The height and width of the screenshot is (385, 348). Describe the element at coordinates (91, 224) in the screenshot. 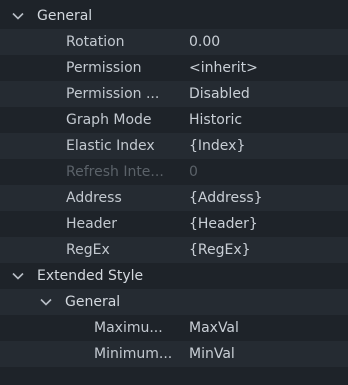

I see `property-name: Header` at that location.